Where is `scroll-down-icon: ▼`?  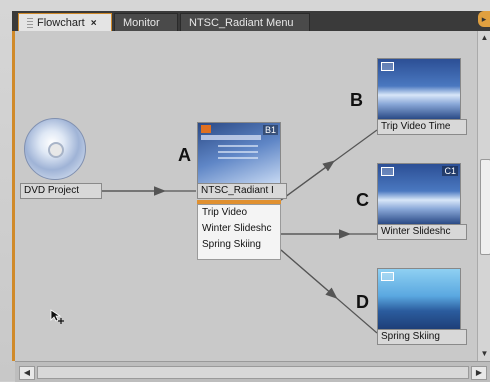 scroll-down-icon: ▼ is located at coordinates (484, 354).